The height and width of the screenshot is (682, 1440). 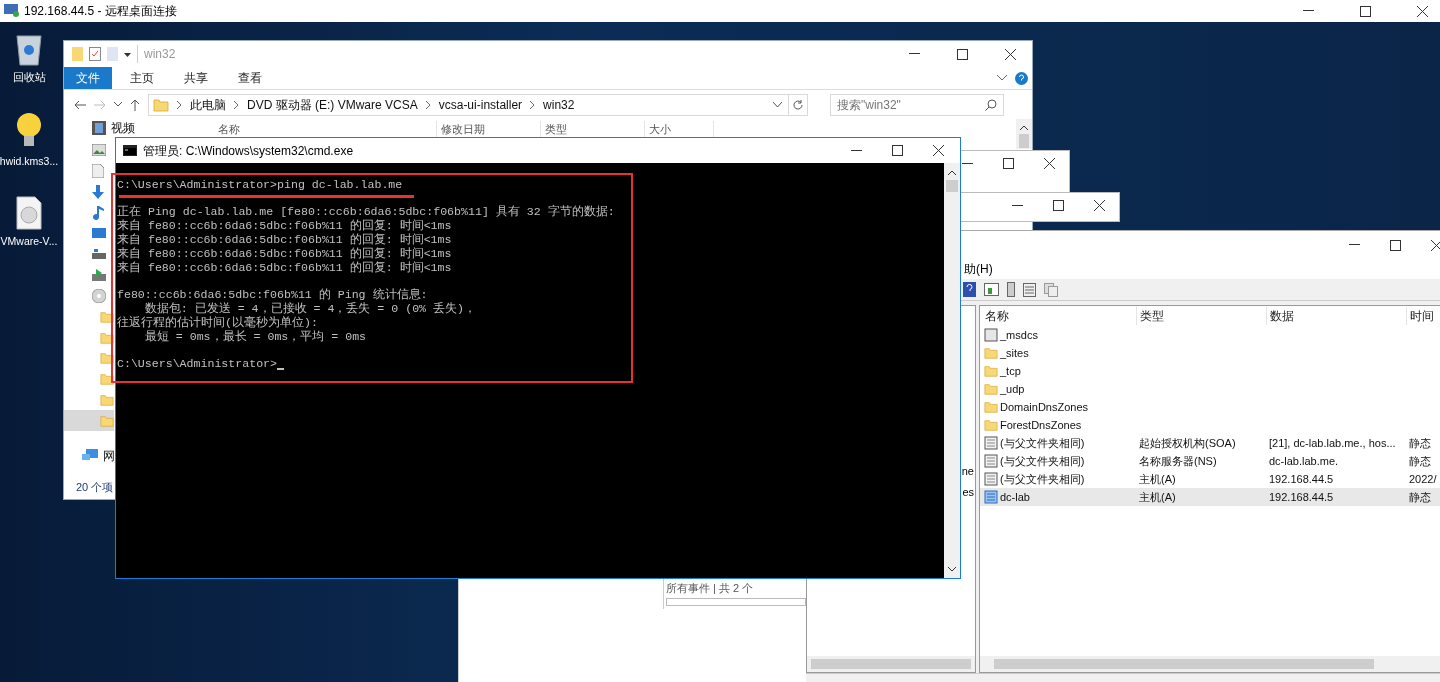 What do you see at coordinates (1201, 316) in the screenshot?
I see `column-header: 类型` at bounding box center [1201, 316].